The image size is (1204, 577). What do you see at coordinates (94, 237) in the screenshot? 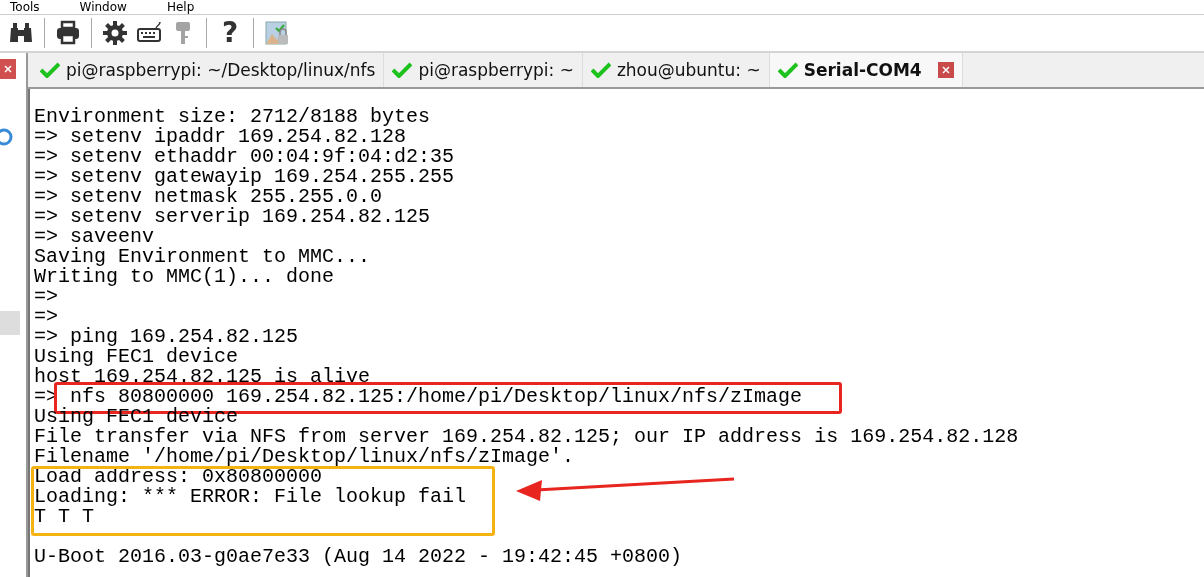
I see `terminal-line: => saveenv` at bounding box center [94, 237].